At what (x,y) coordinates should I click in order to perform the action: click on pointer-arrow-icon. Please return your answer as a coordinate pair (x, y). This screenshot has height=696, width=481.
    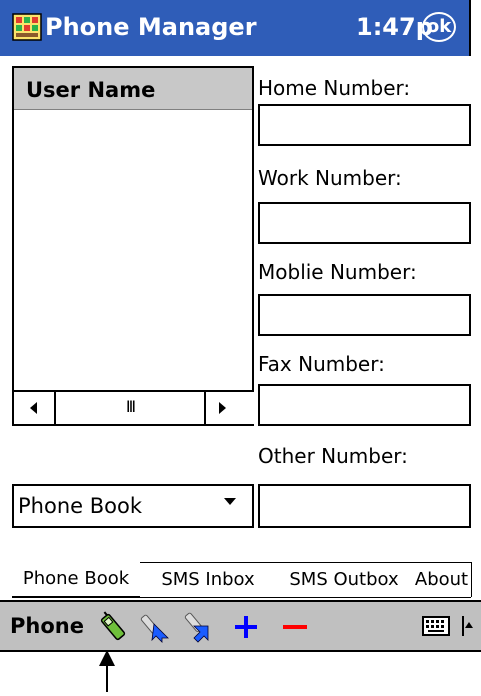
    Looking at the image, I should click on (107, 671).